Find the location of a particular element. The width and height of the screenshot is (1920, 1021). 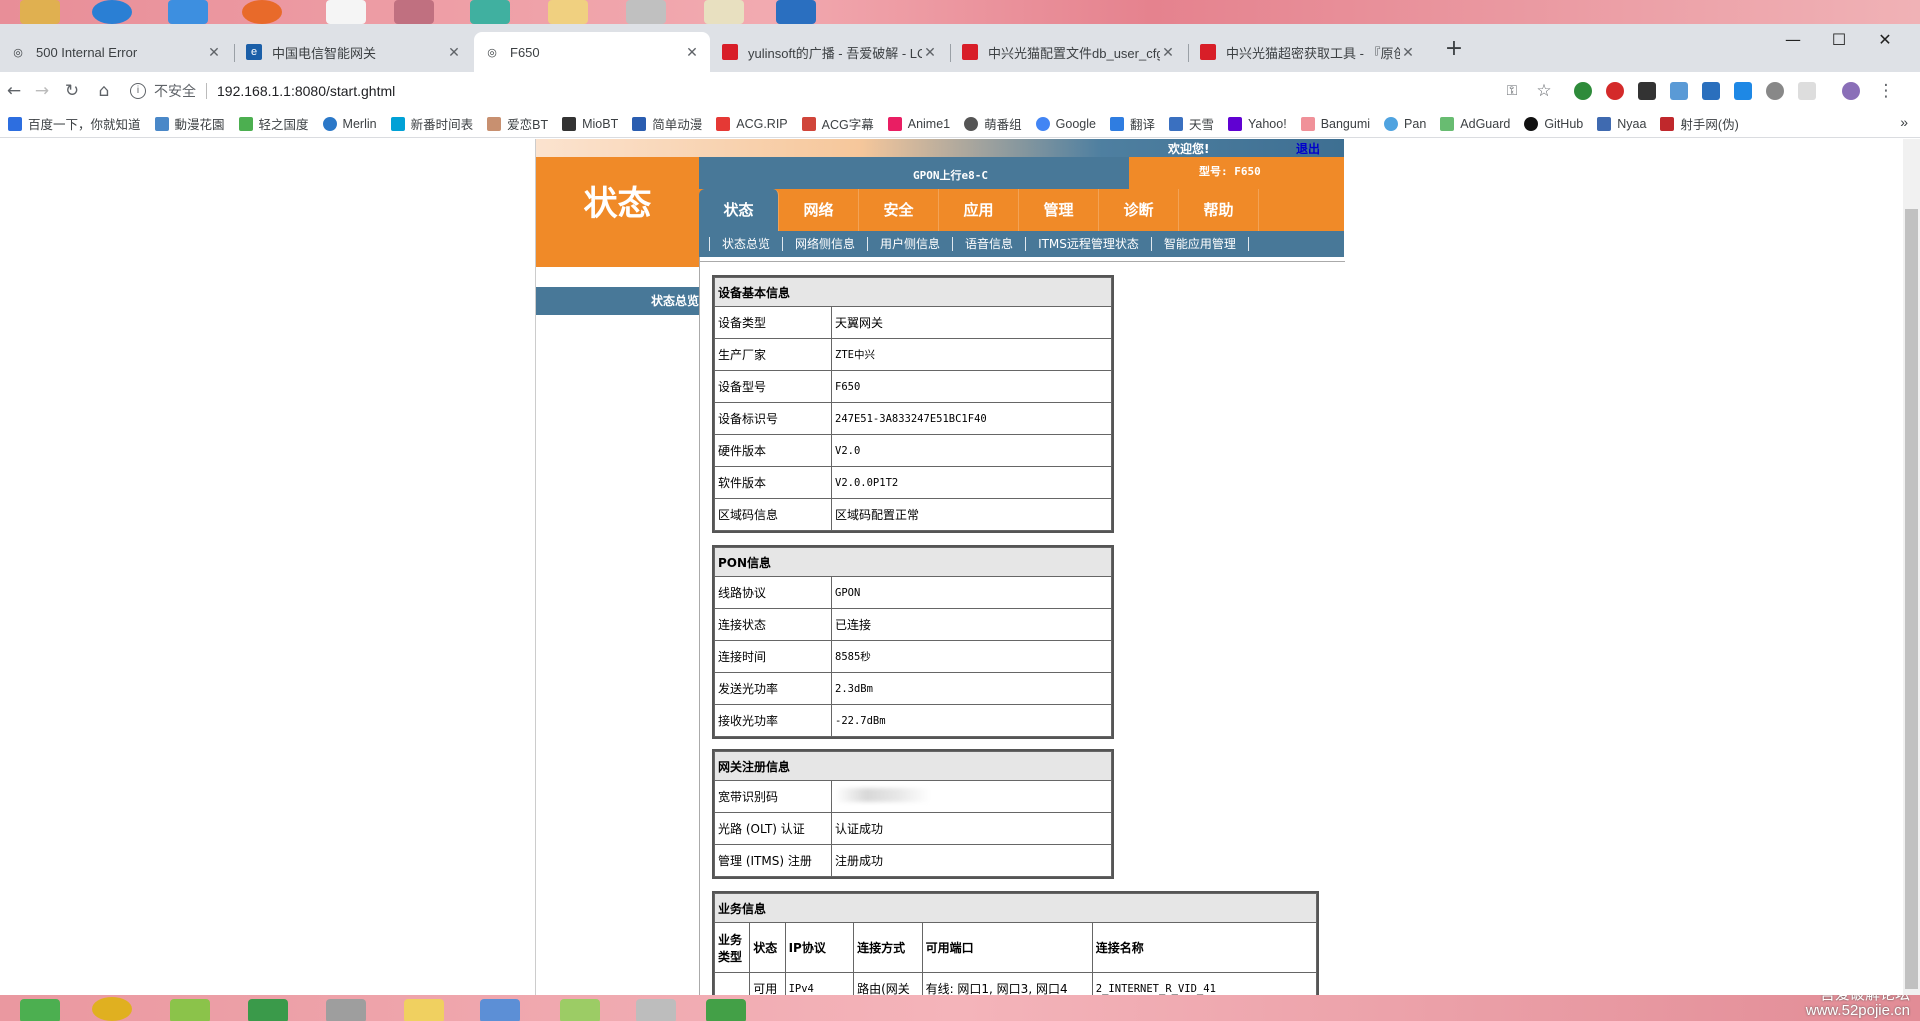

subnav-voice: 语音信息 is located at coordinates (988, 244).